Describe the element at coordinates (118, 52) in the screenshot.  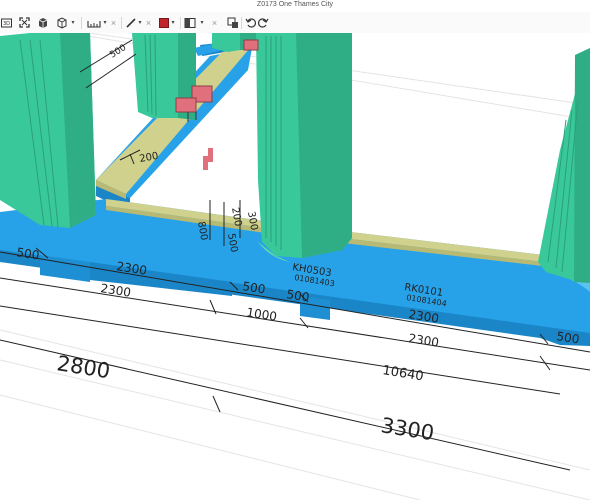
I see `dim-500-f: 500` at that location.